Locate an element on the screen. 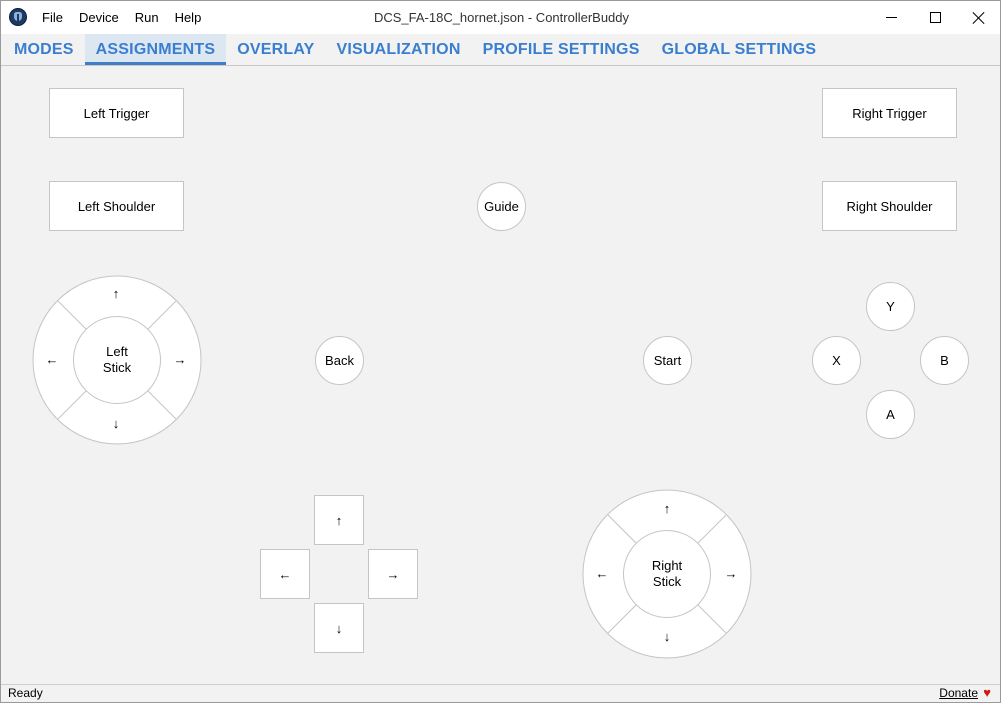 The image size is (1001, 703). status-text: Ready is located at coordinates (25, 693).